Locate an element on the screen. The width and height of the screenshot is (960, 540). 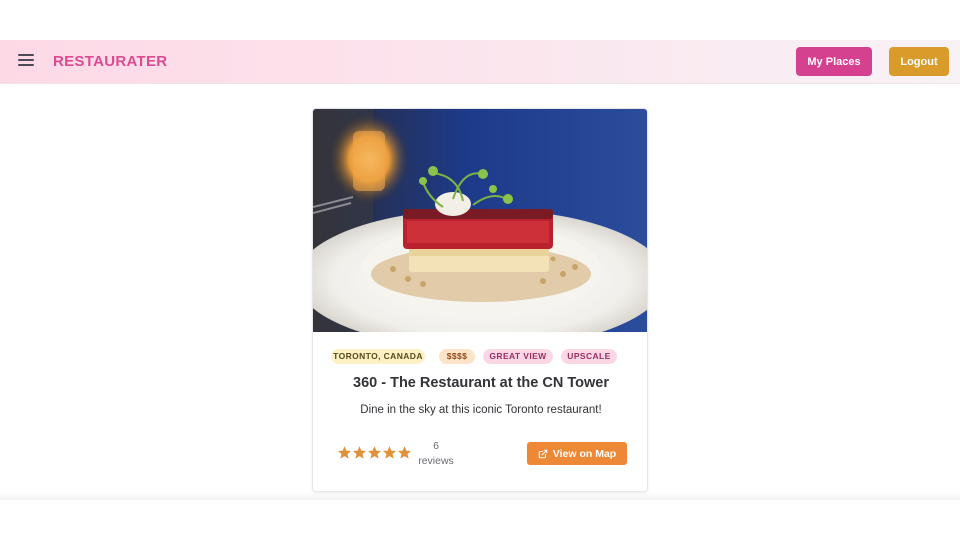
tag-location: TORONTO, CANADA is located at coordinates (378, 356).